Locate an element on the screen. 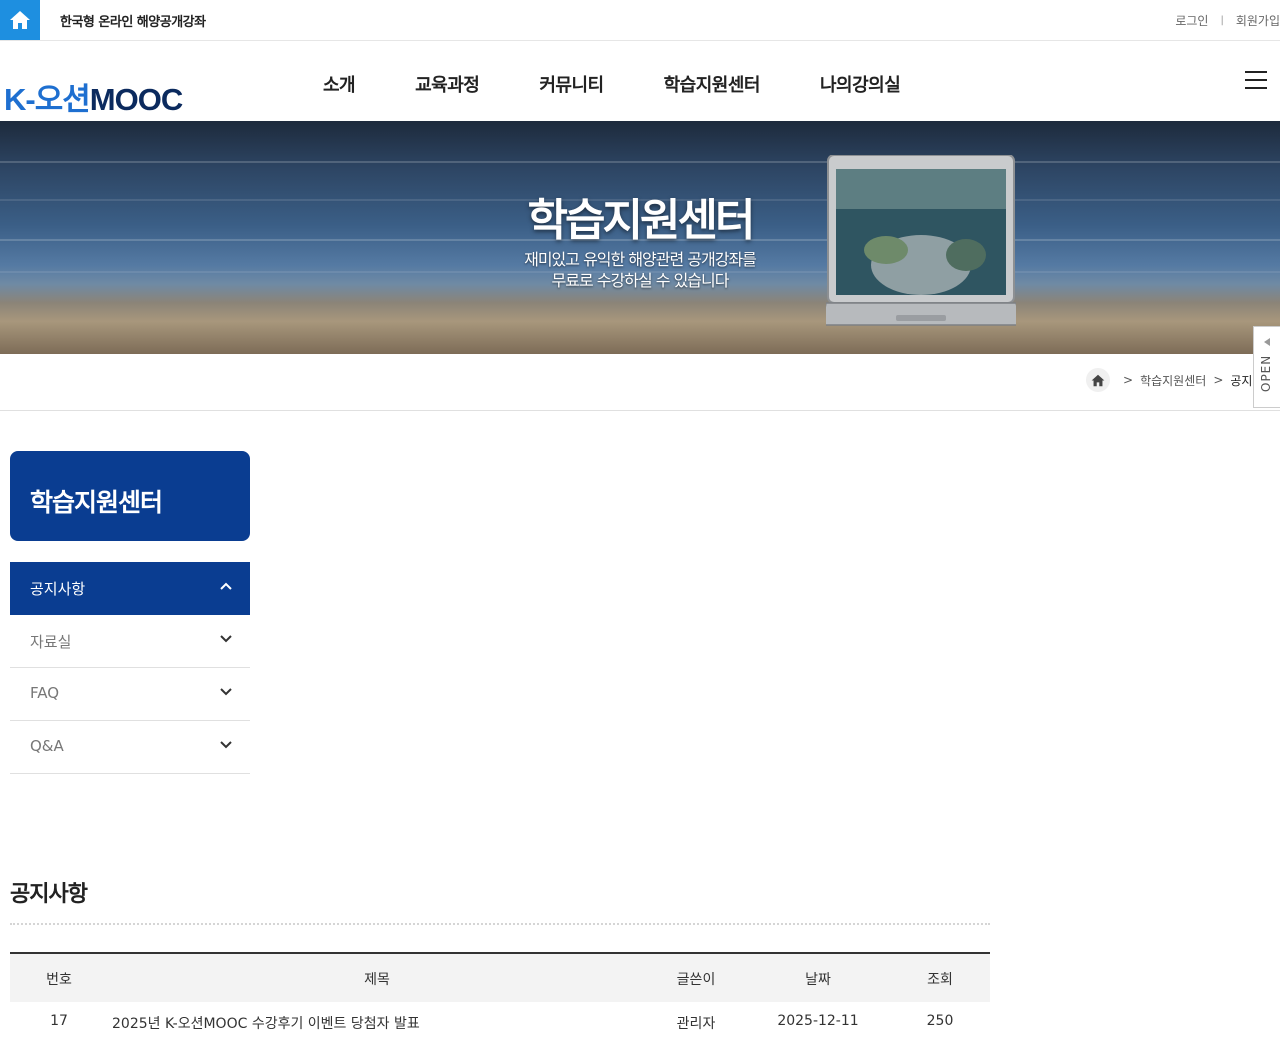 Image resolution: width=1280 pixels, height=1042 pixels. laptop-illustration is located at coordinates (921, 240).